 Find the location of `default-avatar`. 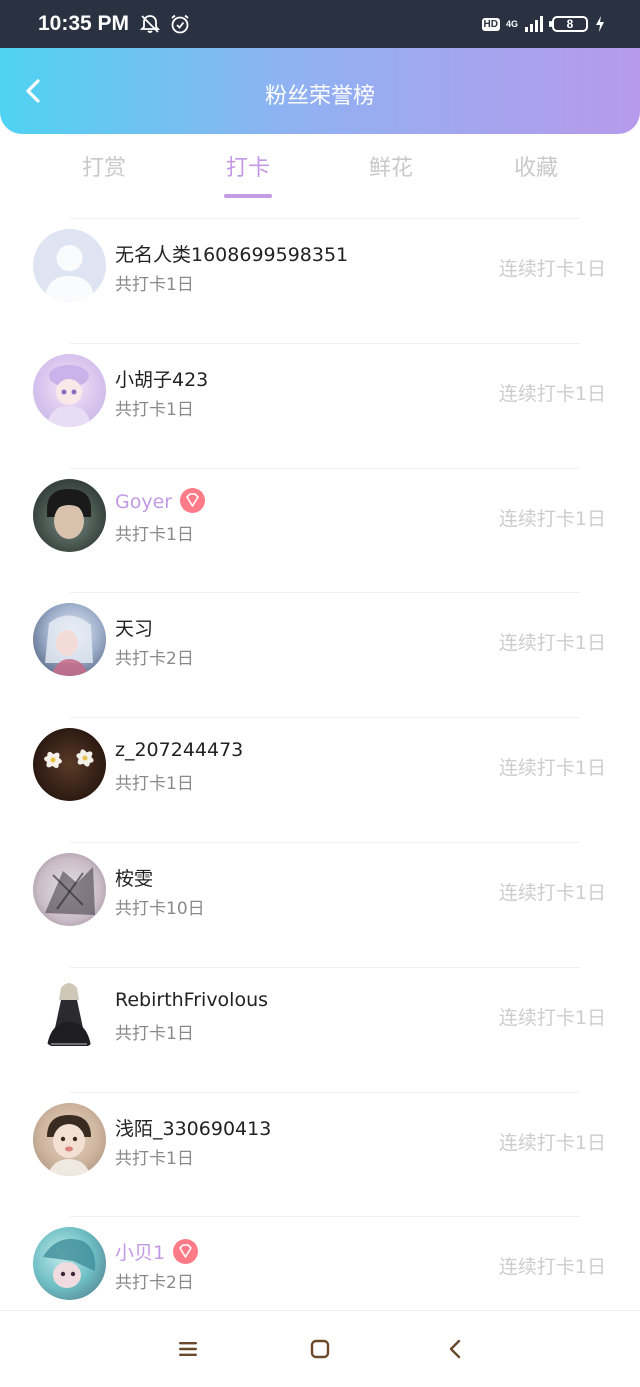

default-avatar is located at coordinates (69, 265).